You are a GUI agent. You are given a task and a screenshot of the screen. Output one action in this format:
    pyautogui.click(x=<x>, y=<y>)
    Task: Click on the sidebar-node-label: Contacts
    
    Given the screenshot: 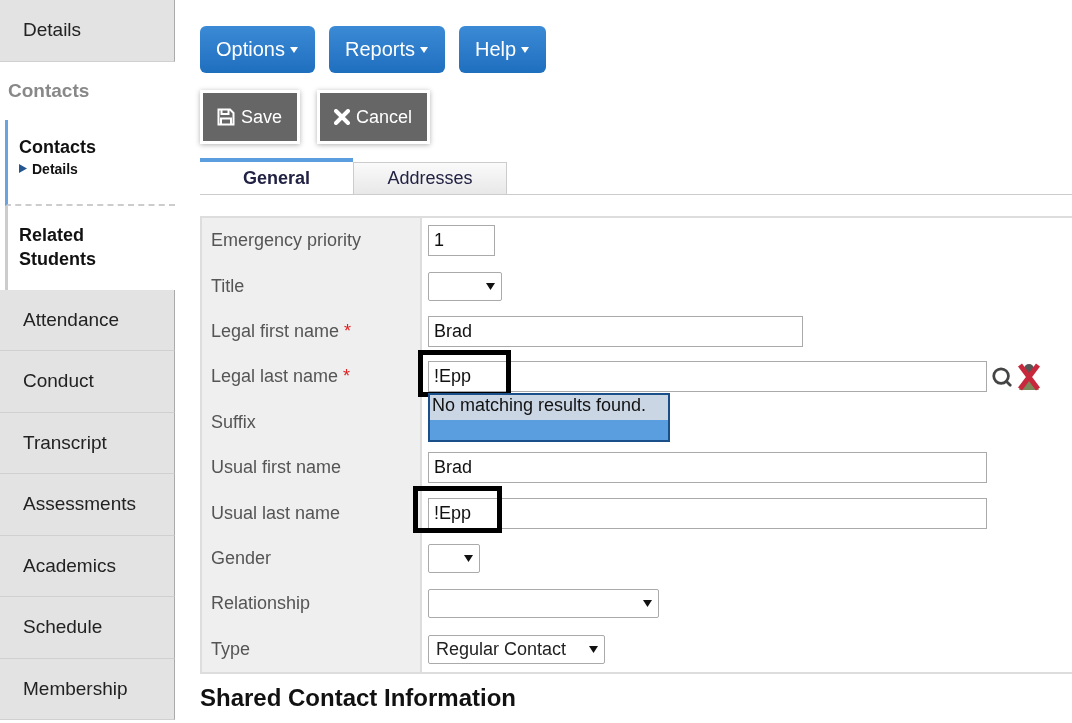 What is the action you would take?
    pyautogui.click(x=58, y=147)
    